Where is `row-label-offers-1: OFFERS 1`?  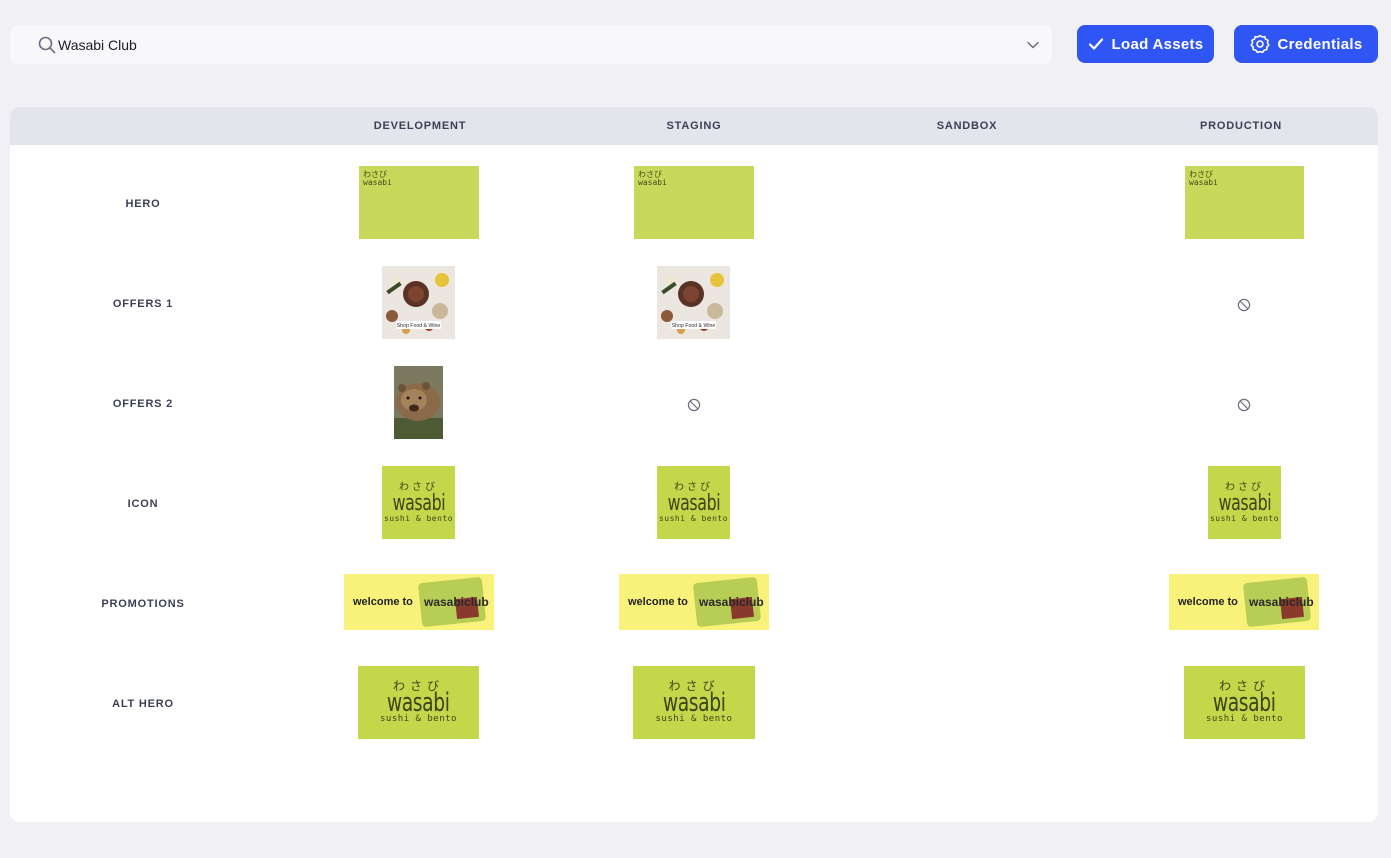
row-label-offers-1: OFFERS 1 is located at coordinates (143, 304).